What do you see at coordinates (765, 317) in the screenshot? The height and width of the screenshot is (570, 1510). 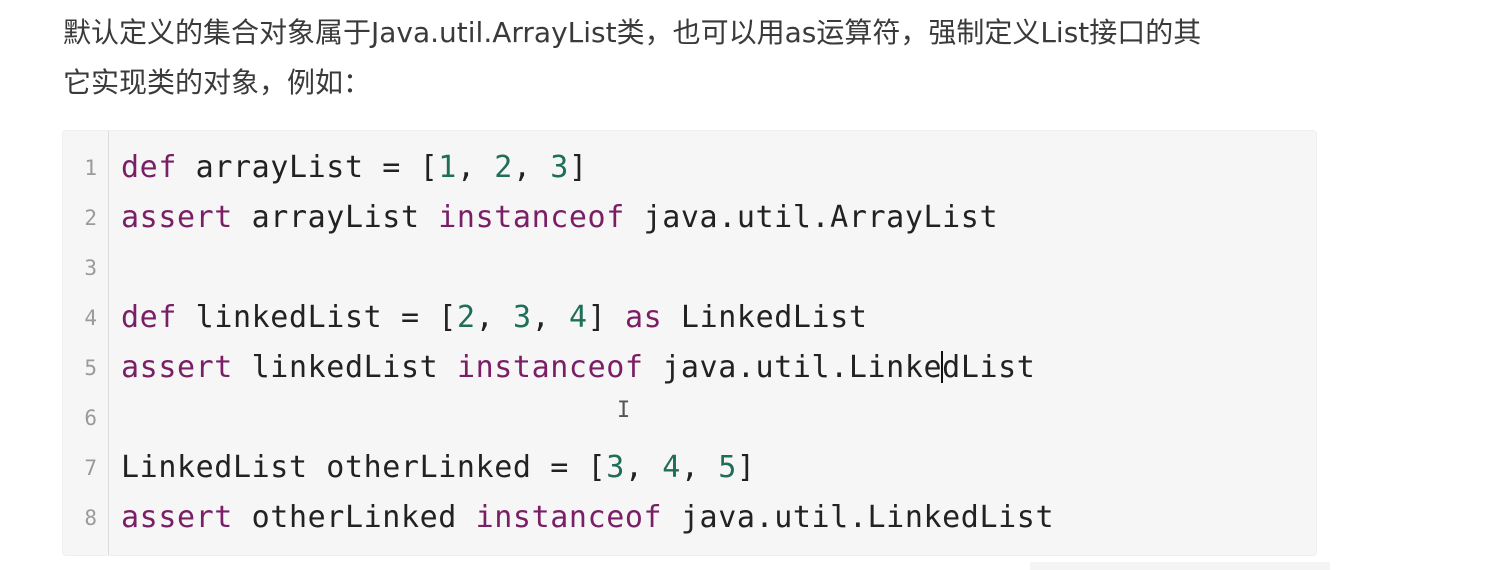 I see `code-token-plain: LinkedList` at bounding box center [765, 317].